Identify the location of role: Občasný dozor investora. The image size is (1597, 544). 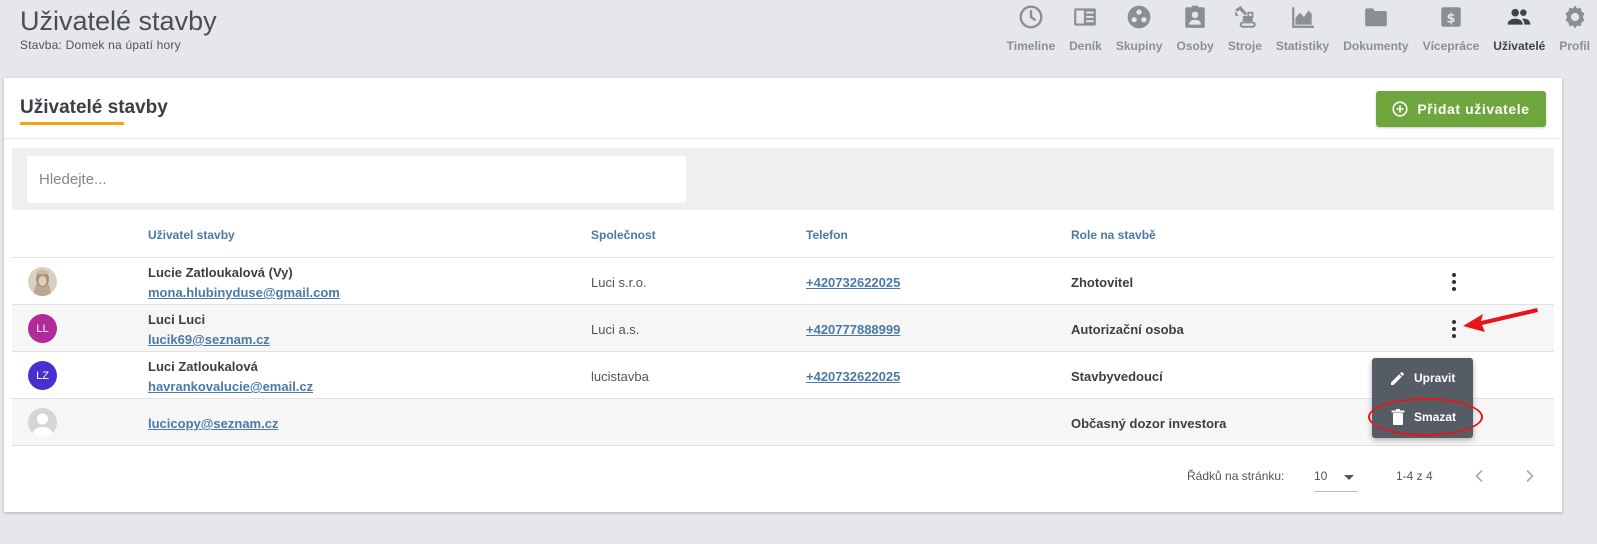
(1149, 423).